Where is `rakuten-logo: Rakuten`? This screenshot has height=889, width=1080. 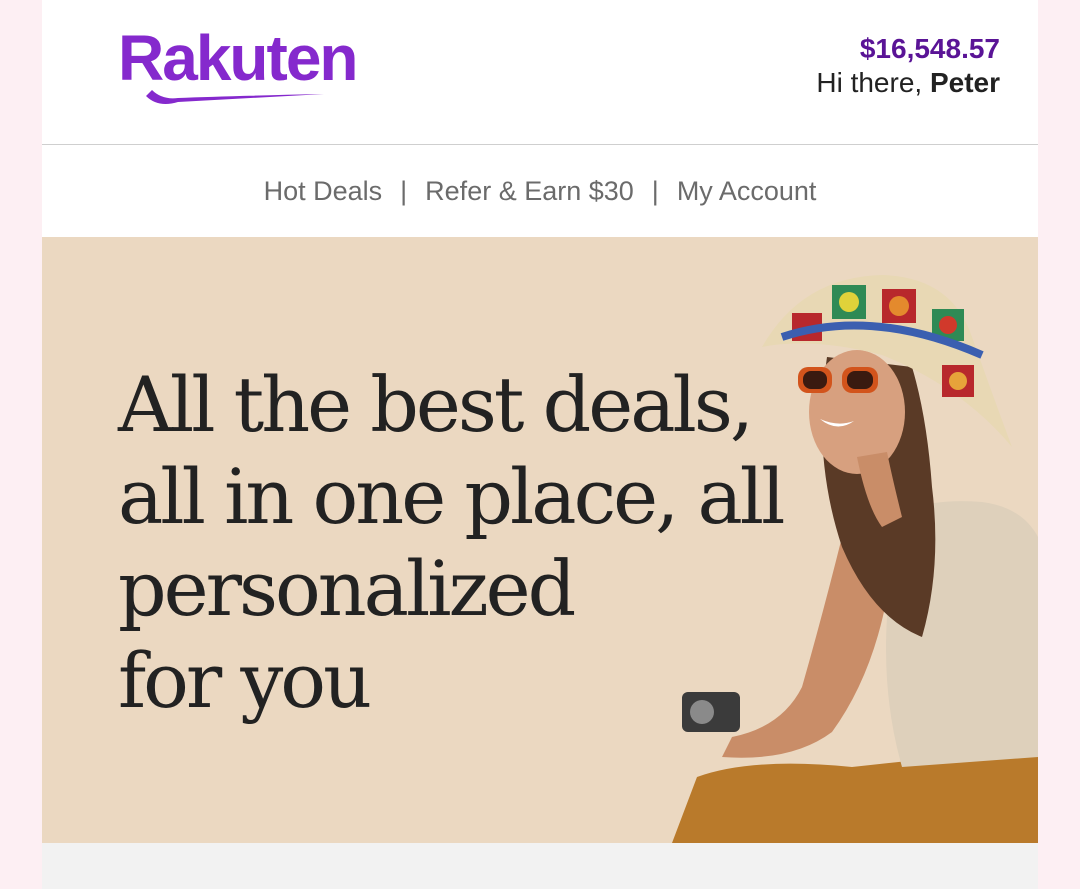
rakuten-logo: Rakuten is located at coordinates (250, 66).